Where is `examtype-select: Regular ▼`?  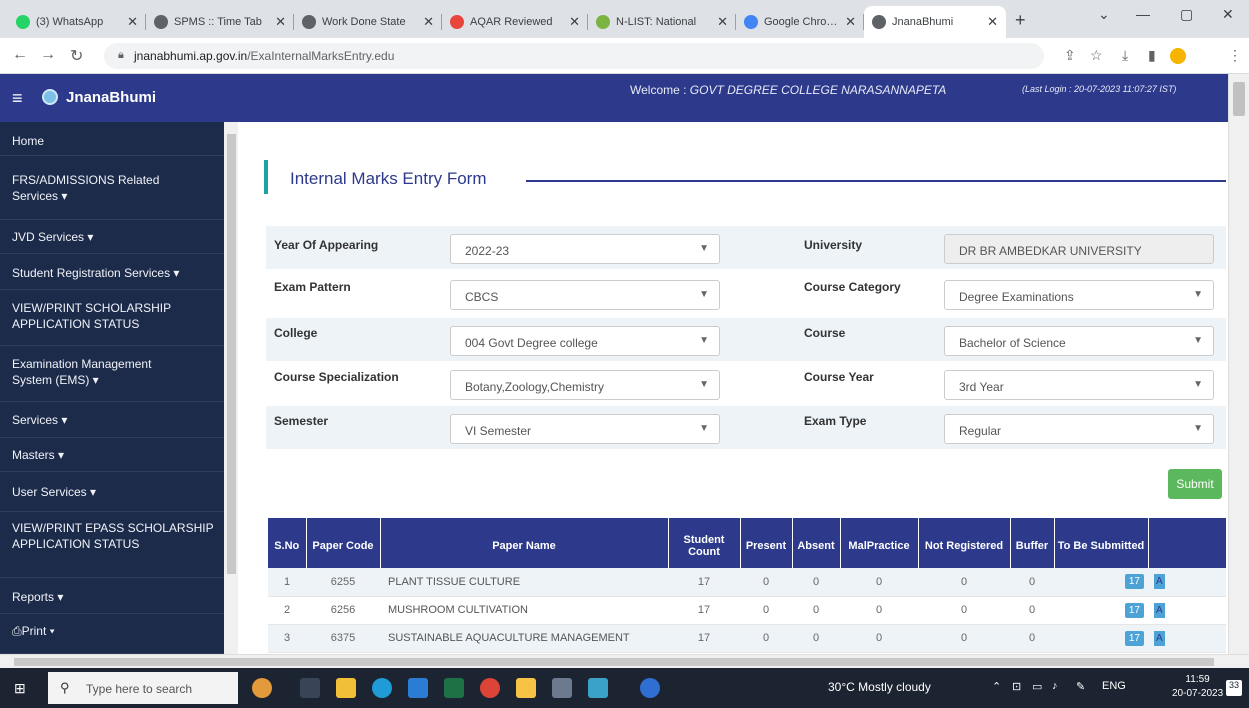
examtype-select: Regular ▼ is located at coordinates (1079, 429).